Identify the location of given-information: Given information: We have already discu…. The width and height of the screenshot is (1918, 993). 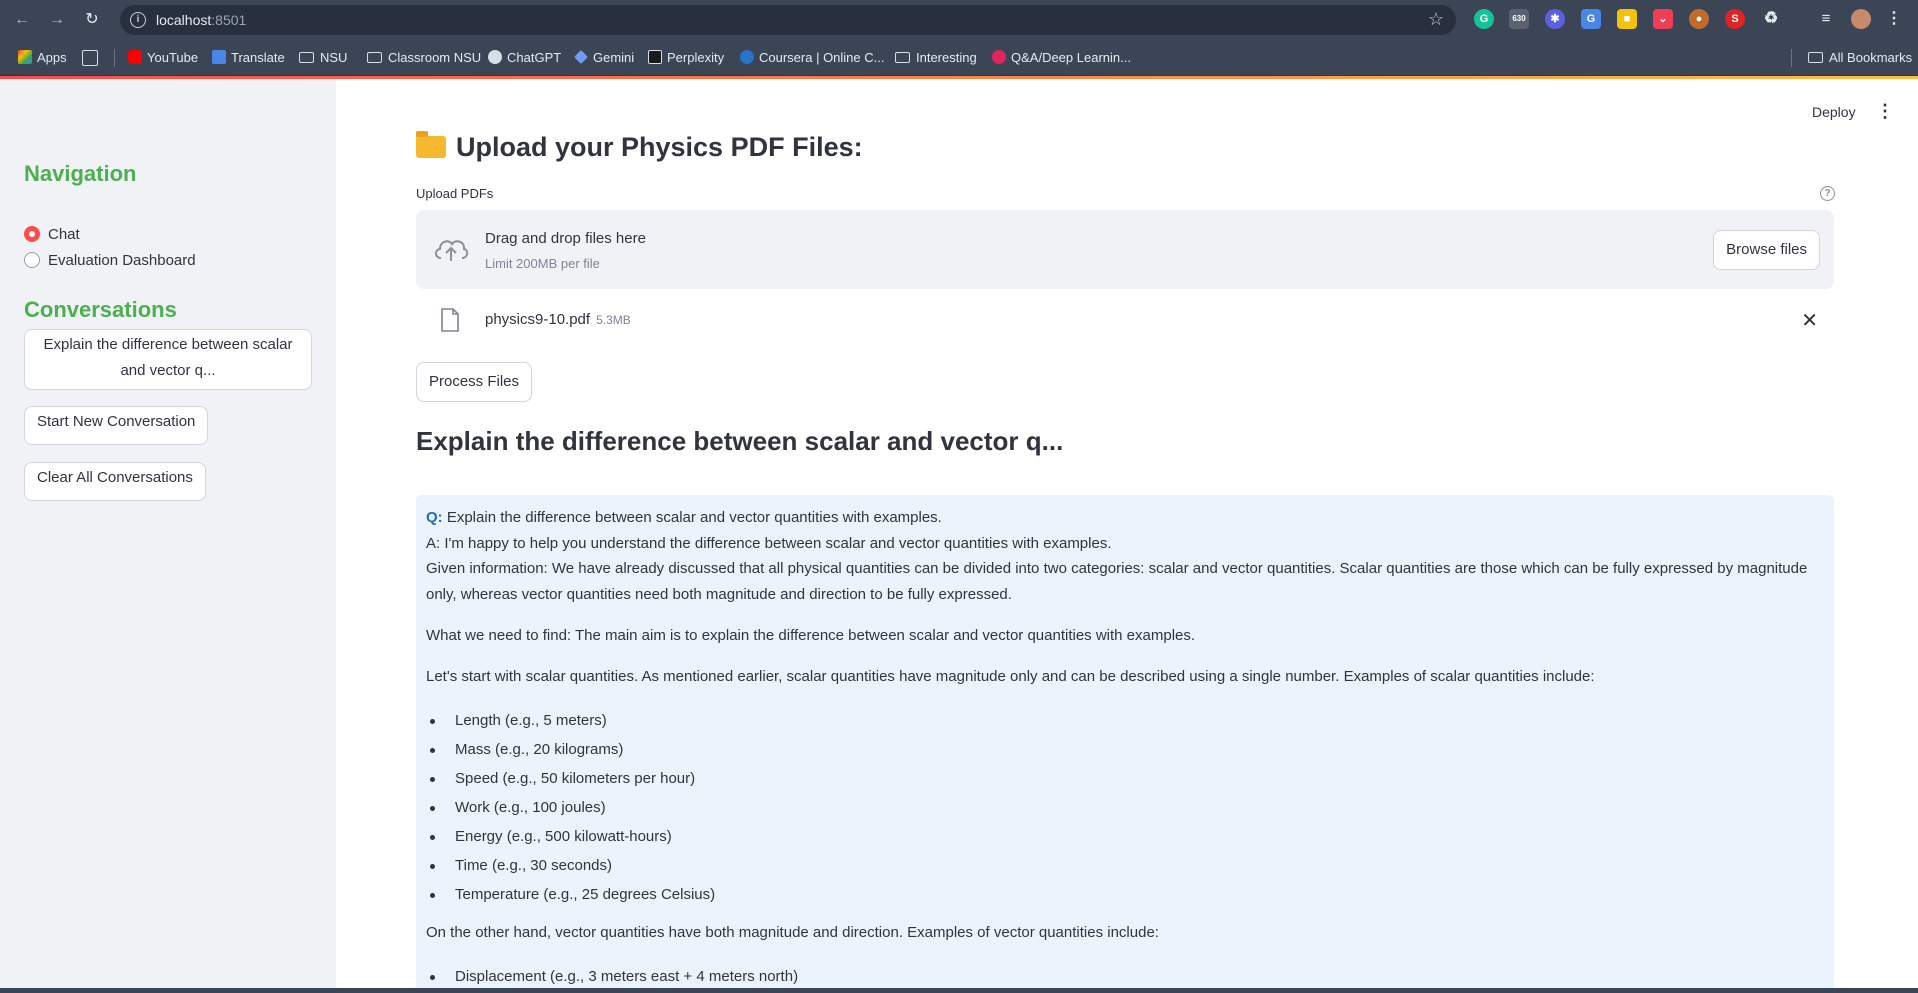
(1117, 581).